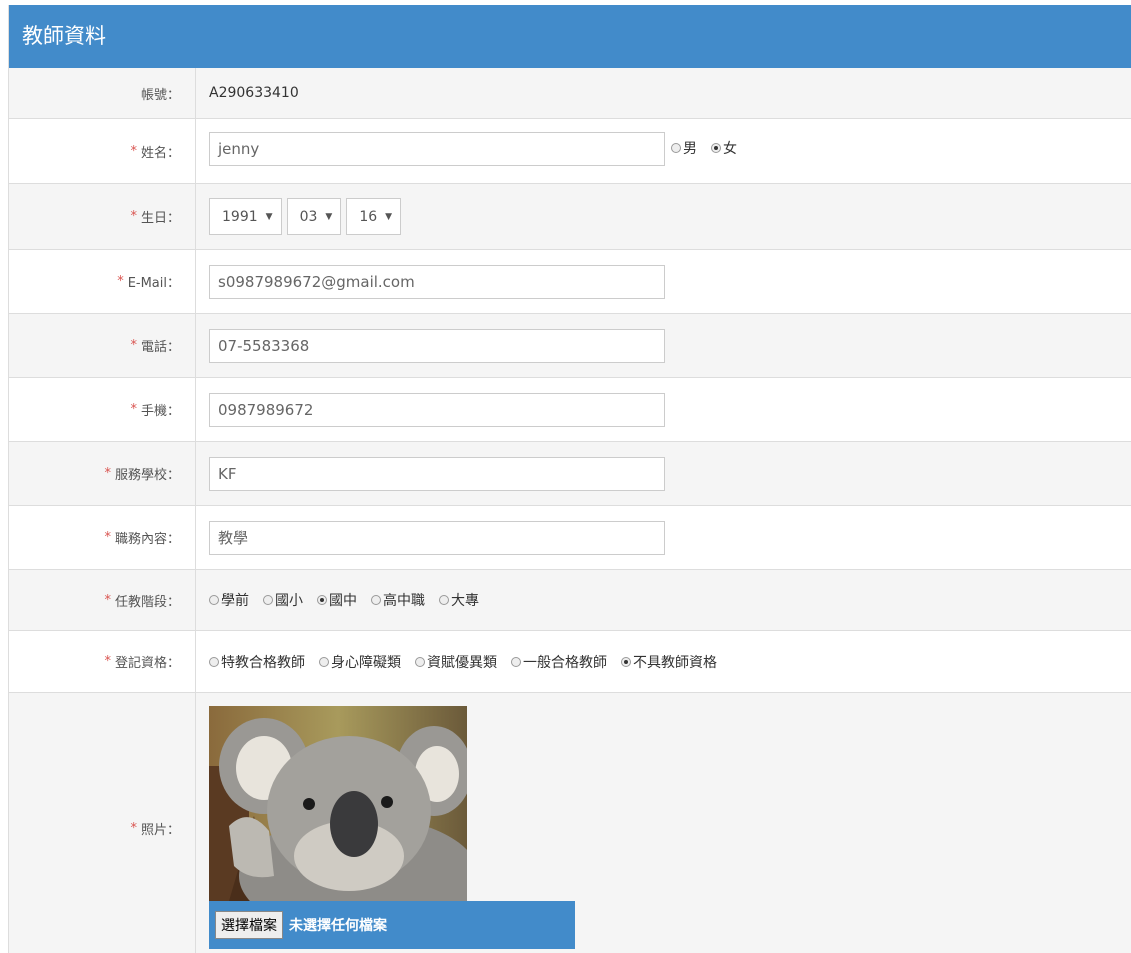  I want to click on qual-radio-none: 不具教師資格, so click(669, 662).